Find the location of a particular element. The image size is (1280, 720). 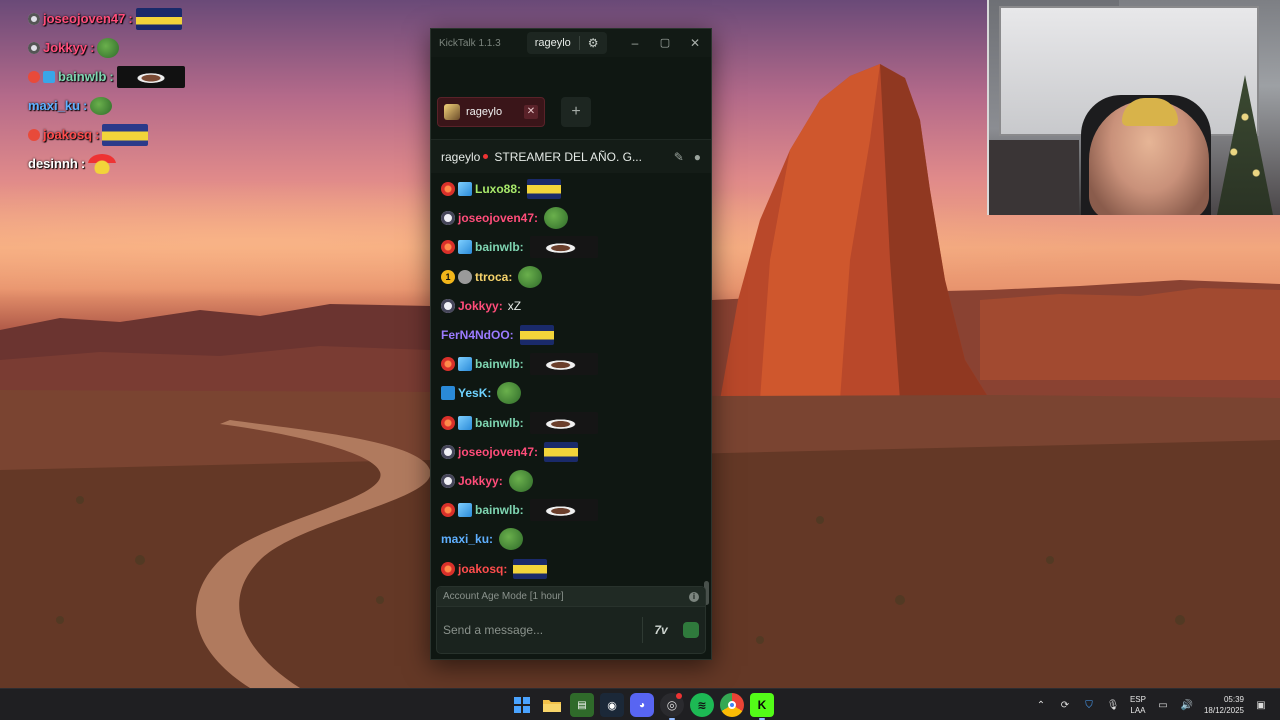

channel-name: rageylo is located at coordinates (460, 157).